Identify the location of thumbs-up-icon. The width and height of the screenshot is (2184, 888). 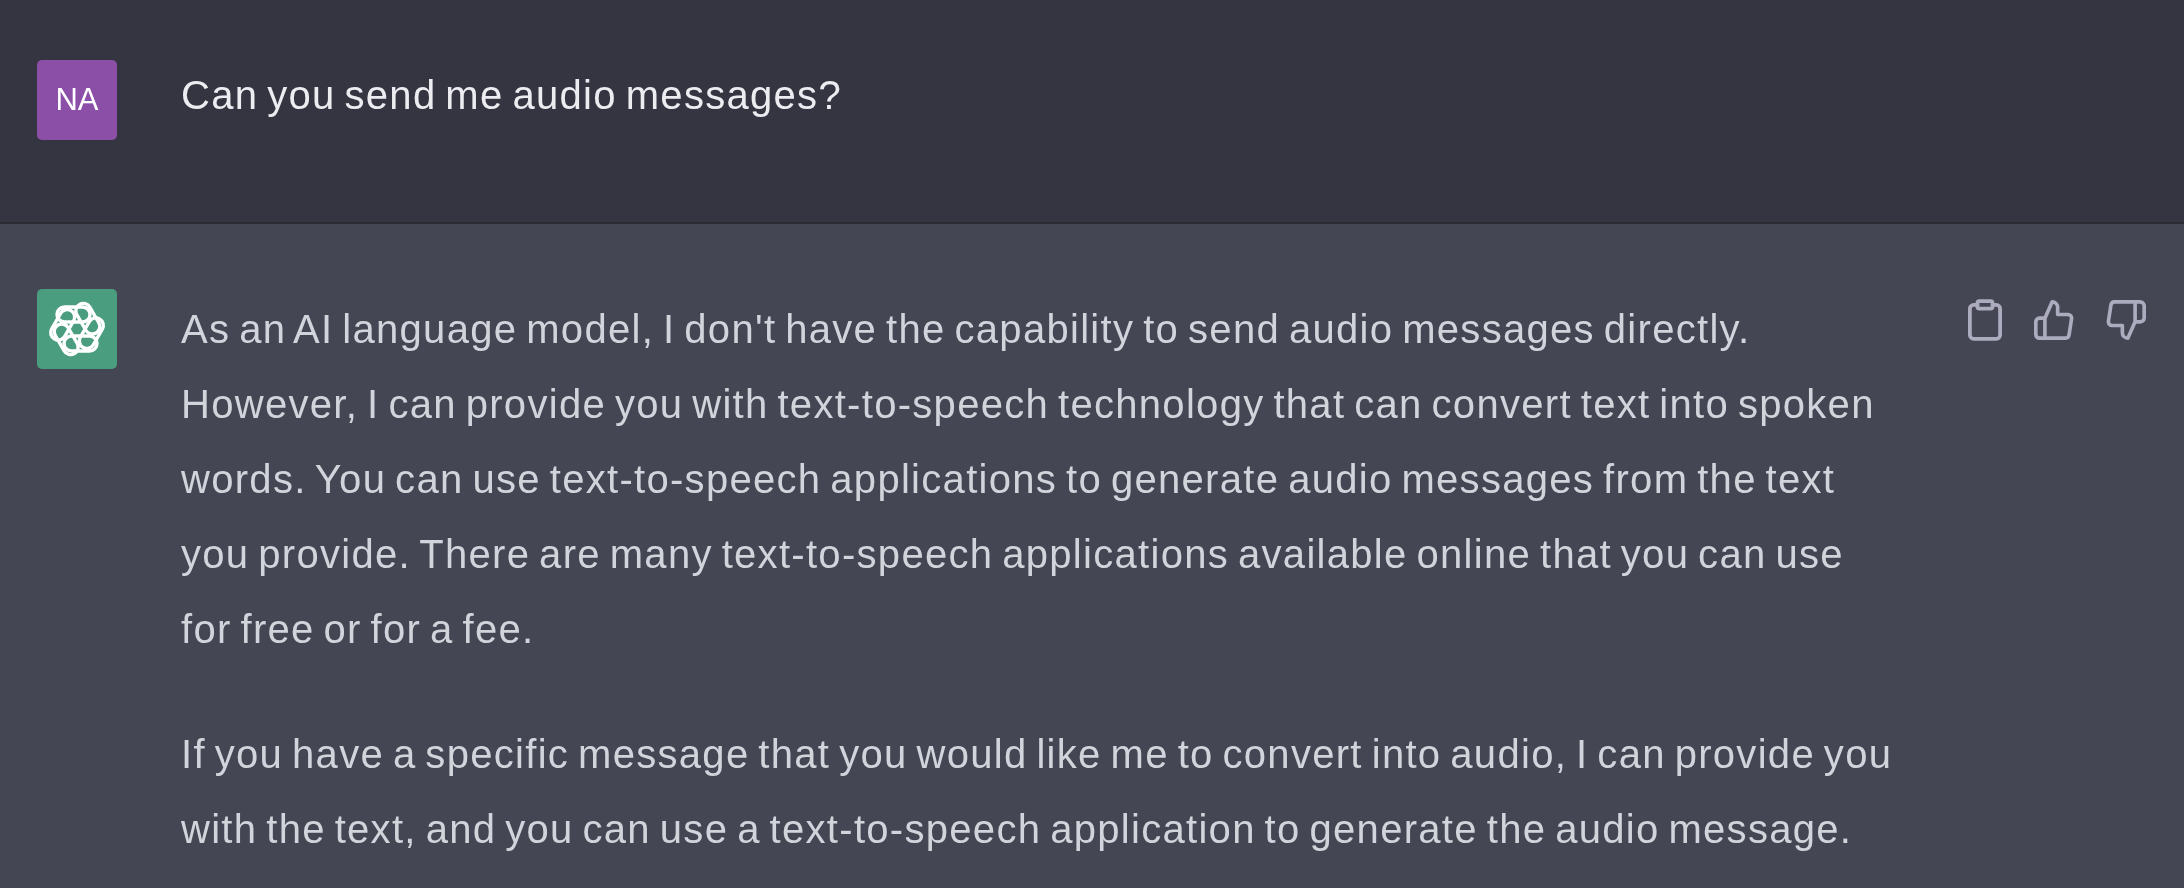
(2054, 320).